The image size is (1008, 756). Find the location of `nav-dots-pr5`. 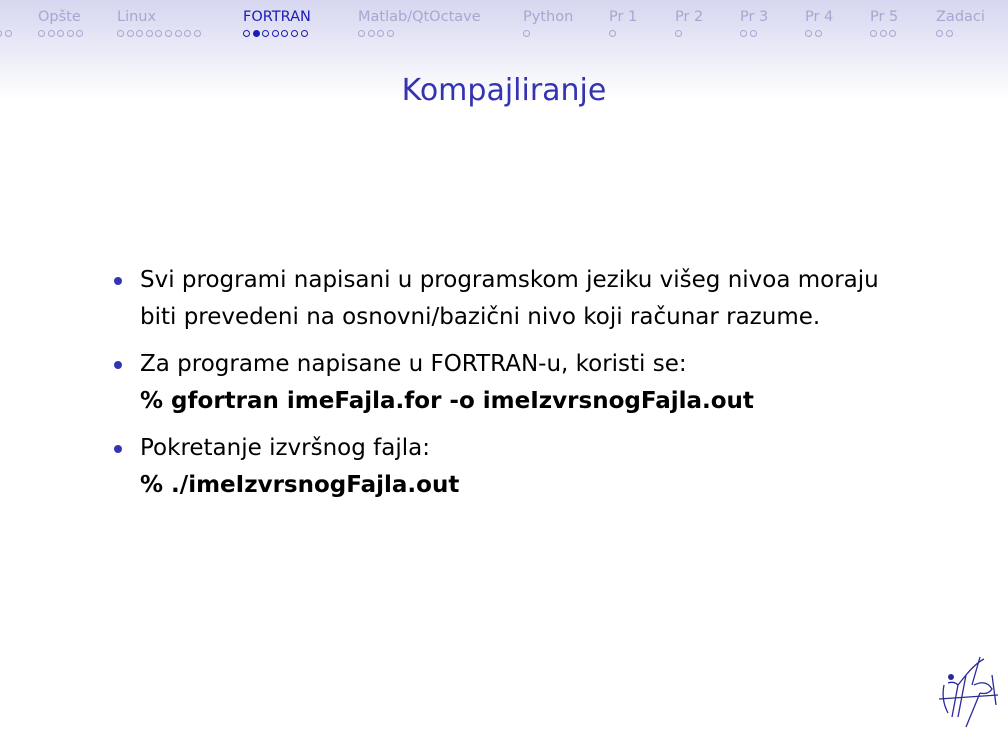

nav-dots-pr5 is located at coordinates (883, 33).